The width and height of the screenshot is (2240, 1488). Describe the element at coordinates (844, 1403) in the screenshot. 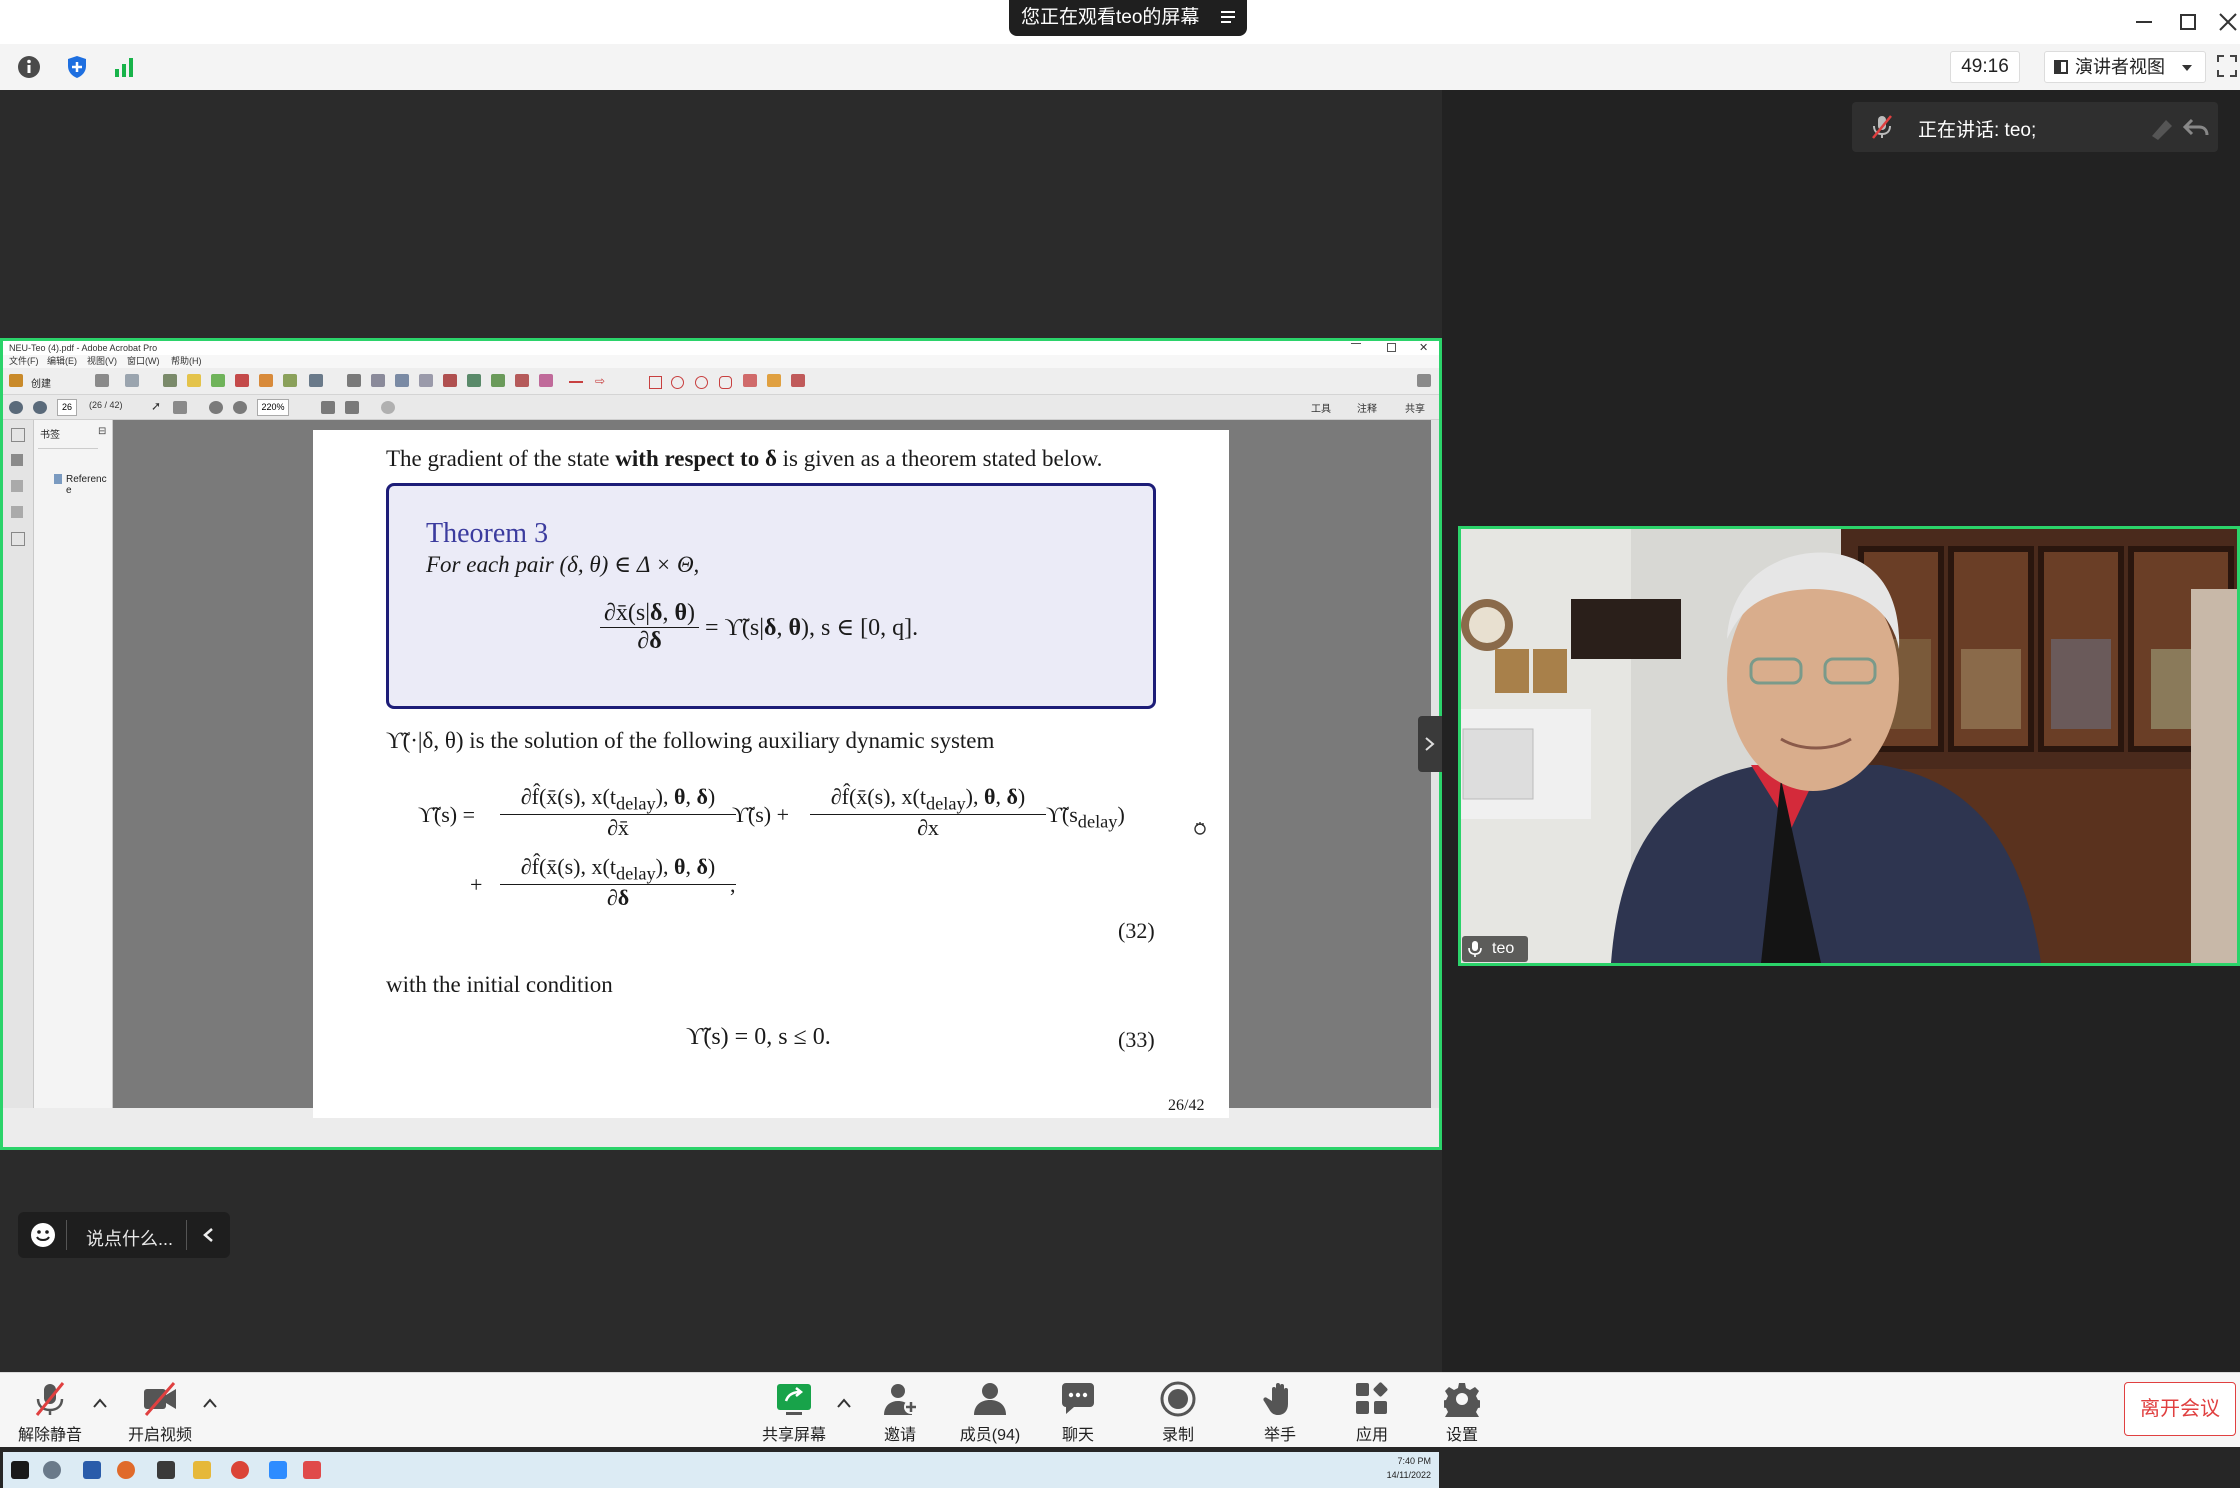

I see `share-options-chevron-icon` at that location.